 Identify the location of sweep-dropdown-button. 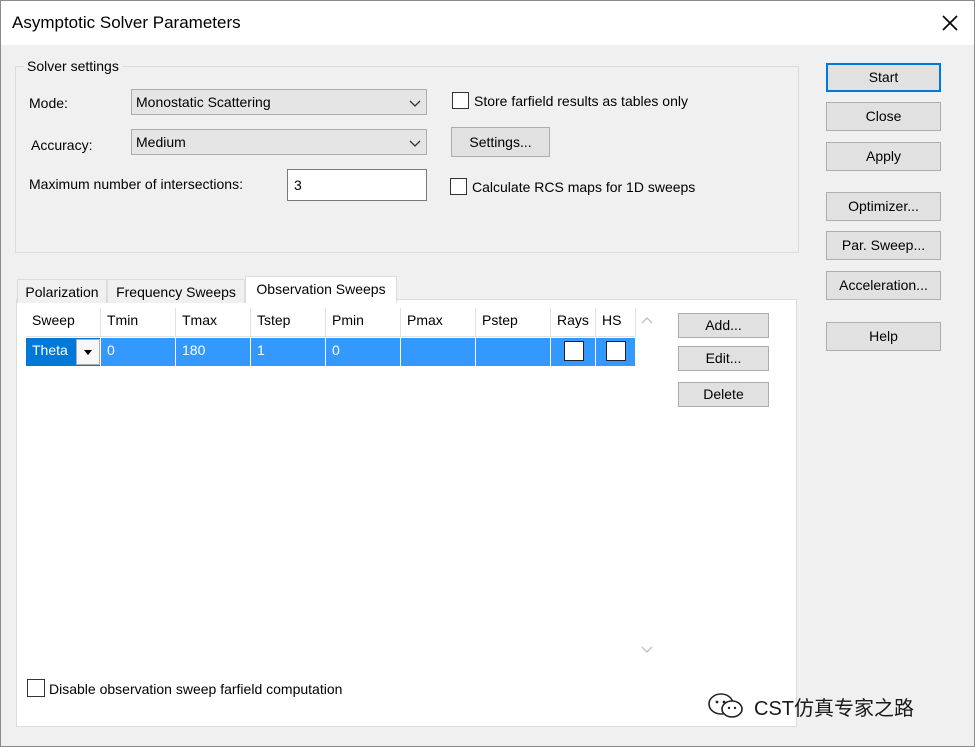
(88, 352).